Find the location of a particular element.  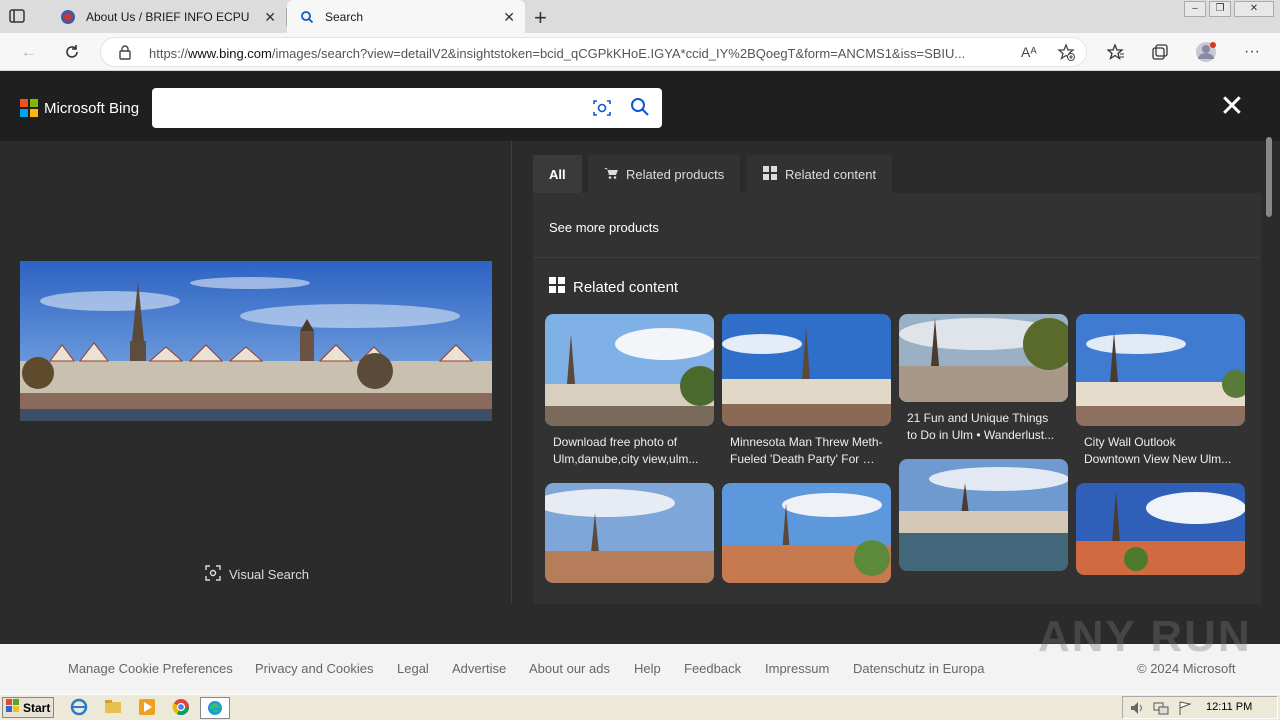

footer-link-about-ads: About our ads is located at coordinates (569, 668).